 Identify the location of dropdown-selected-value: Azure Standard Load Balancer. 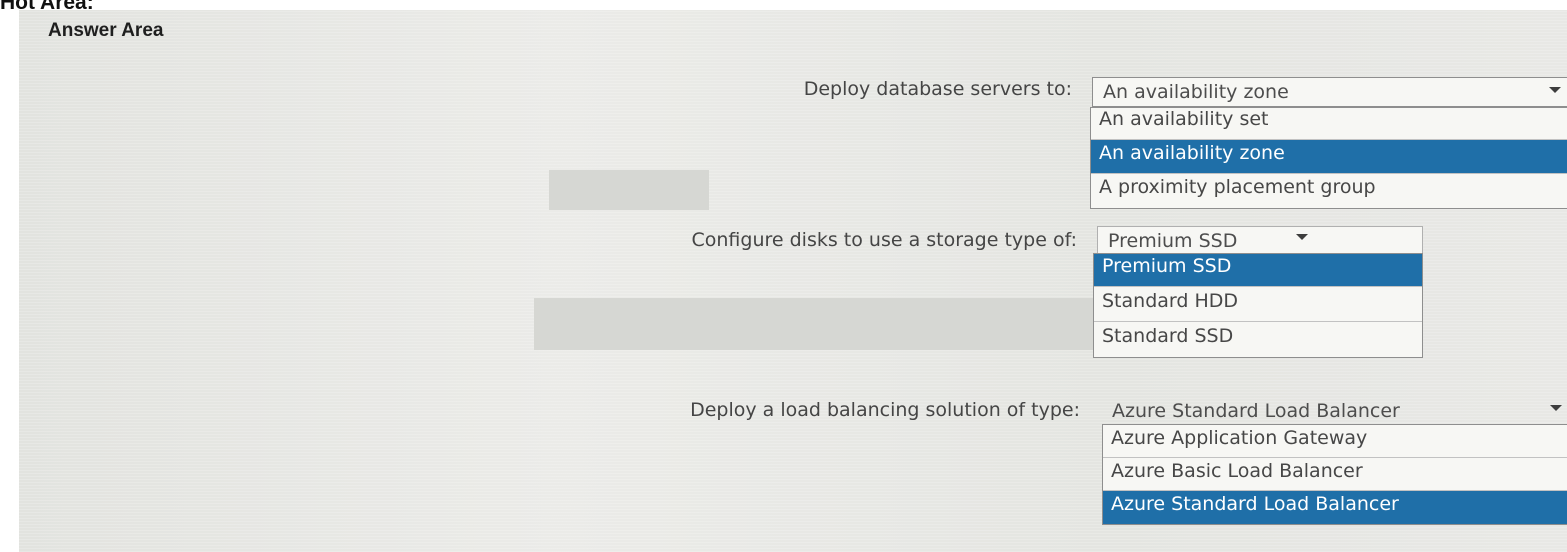
(1256, 411).